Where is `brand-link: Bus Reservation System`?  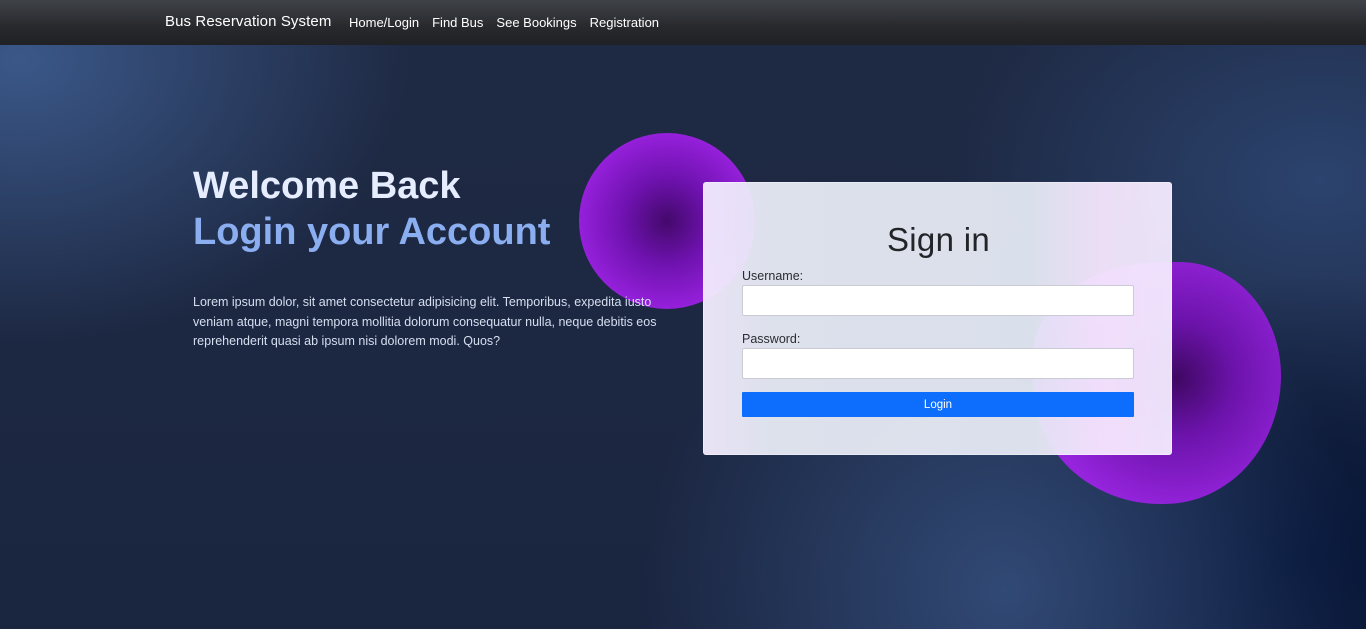 brand-link: Bus Reservation System is located at coordinates (248, 21).